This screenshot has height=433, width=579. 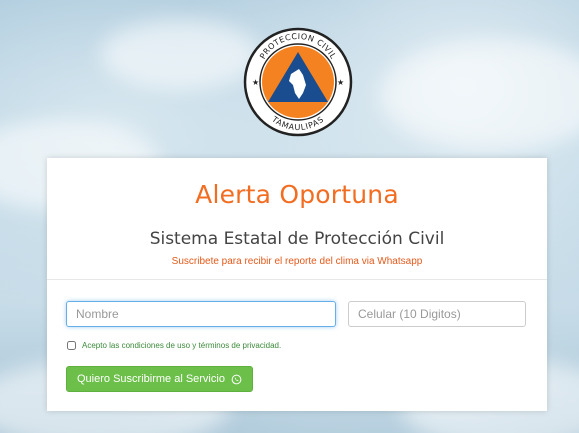 What do you see at coordinates (297, 239) in the screenshot?
I see `page-subtitle: Sistema Estatal de Protección Civil` at bounding box center [297, 239].